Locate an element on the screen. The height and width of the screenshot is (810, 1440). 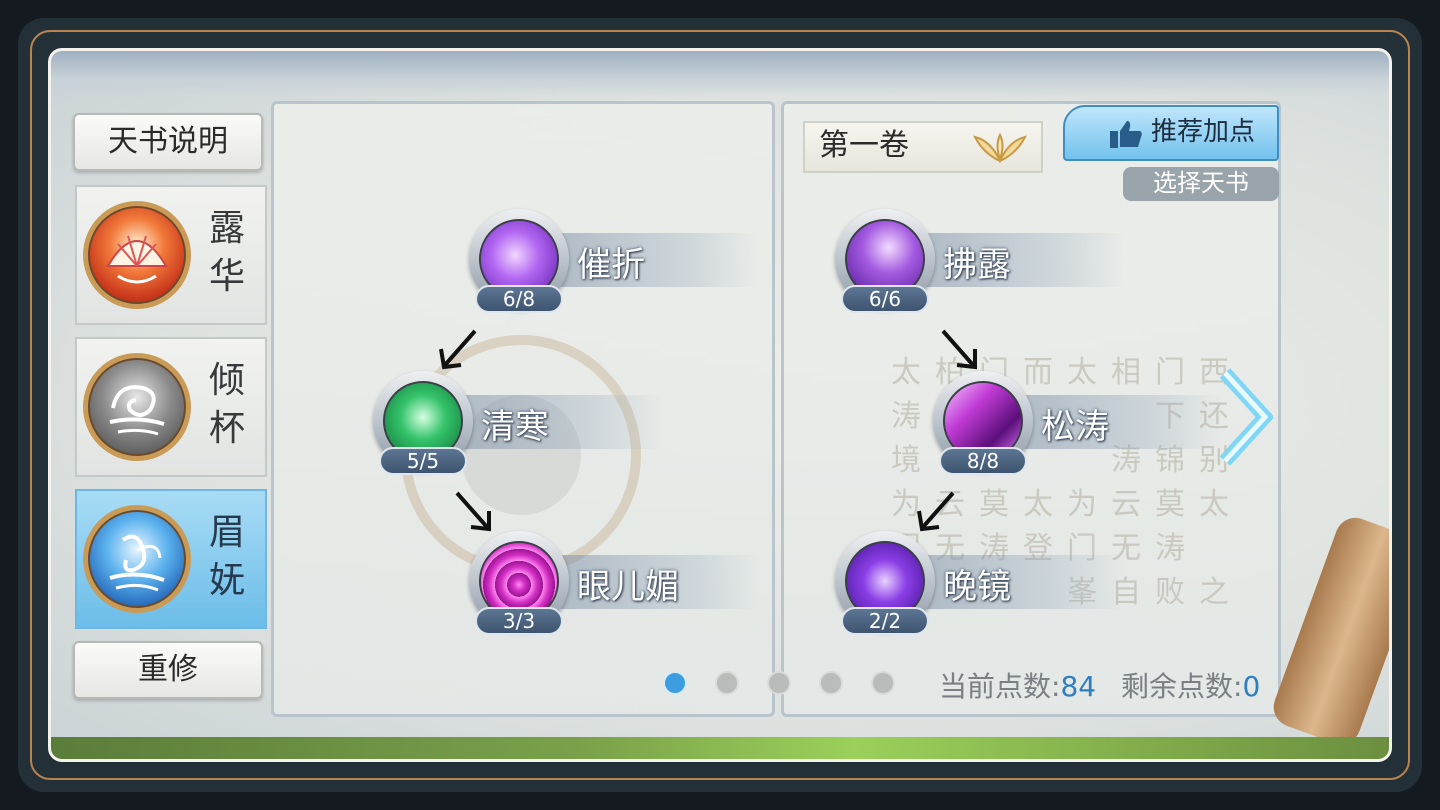
skill-level: 6/6 is located at coordinates (885, 299).